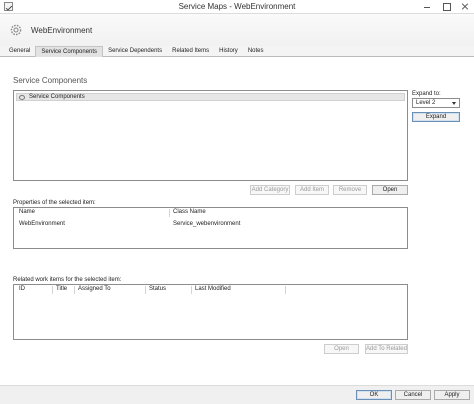 This screenshot has width=474, height=404. What do you see at coordinates (50, 80) in the screenshot?
I see `section-heading: Service Components` at bounding box center [50, 80].